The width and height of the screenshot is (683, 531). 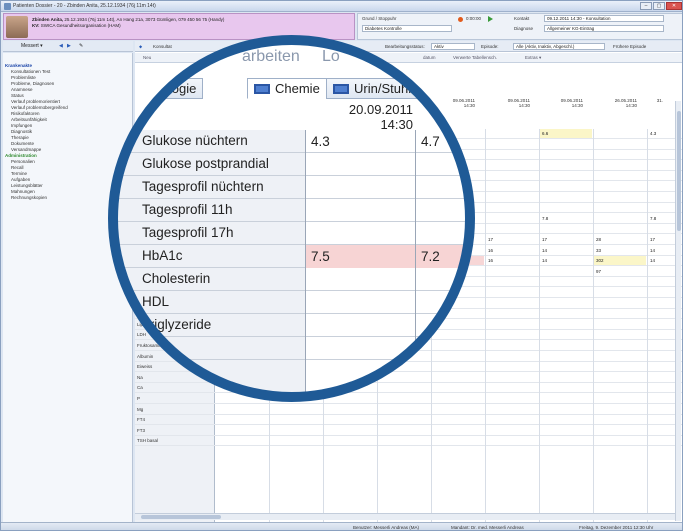 I want to click on maximize-button: ▢, so click(x=659, y=6).